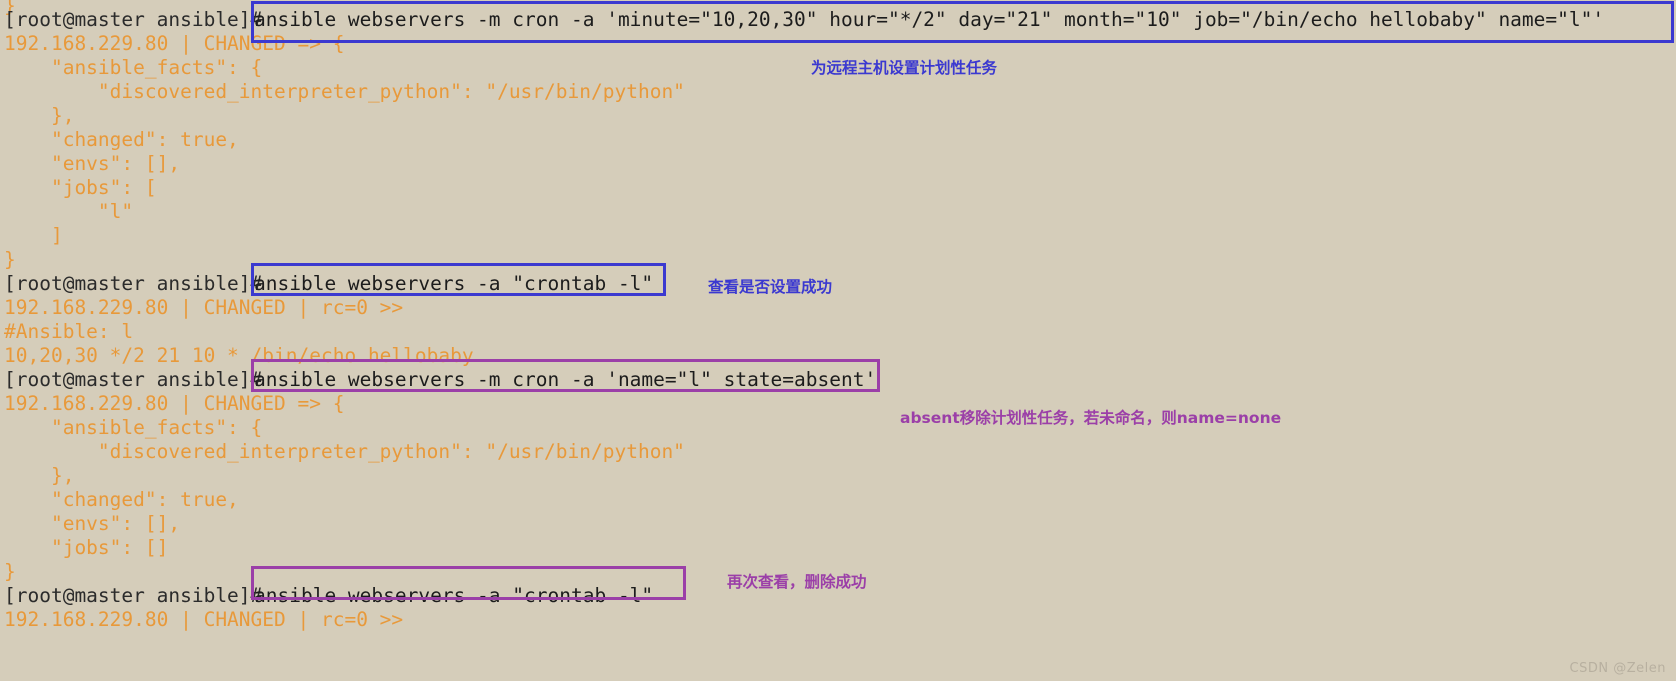 This screenshot has width=1676, height=681. What do you see at coordinates (80, 187) in the screenshot?
I see `terminal-output-line: "jobs": [` at bounding box center [80, 187].